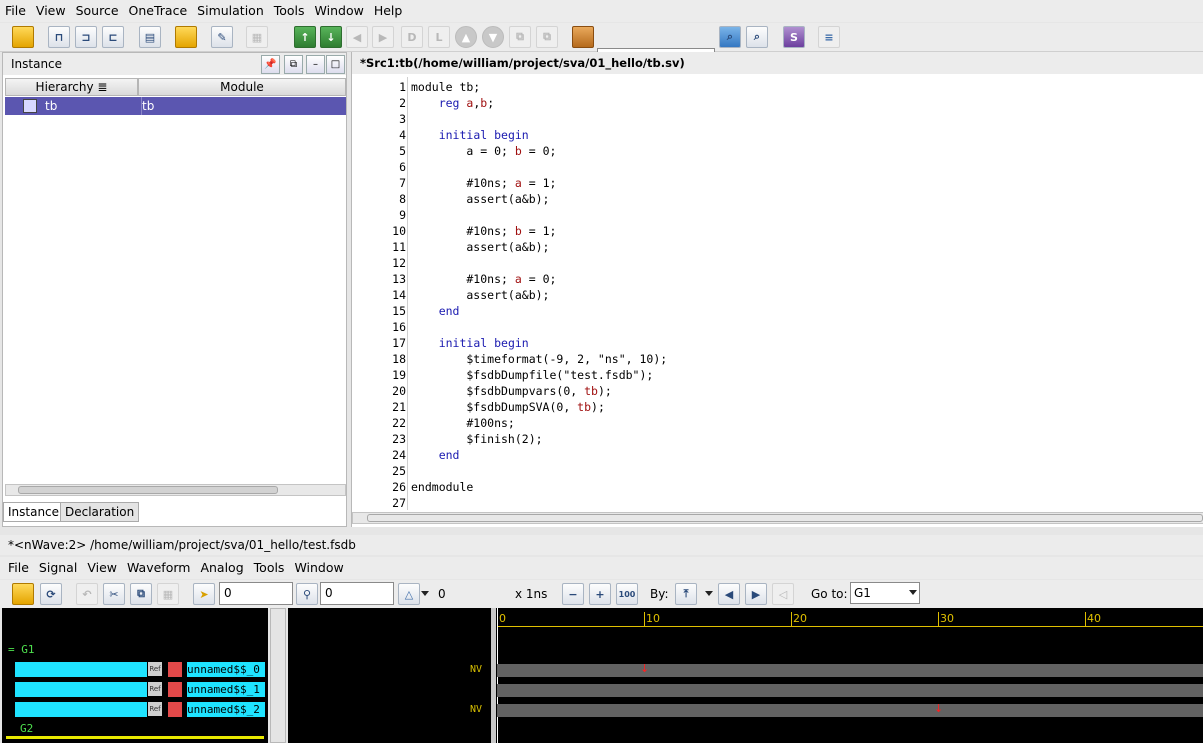 The height and width of the screenshot is (743, 1203). Describe the element at coordinates (51, 11) in the screenshot. I see `menu-view: View` at that location.